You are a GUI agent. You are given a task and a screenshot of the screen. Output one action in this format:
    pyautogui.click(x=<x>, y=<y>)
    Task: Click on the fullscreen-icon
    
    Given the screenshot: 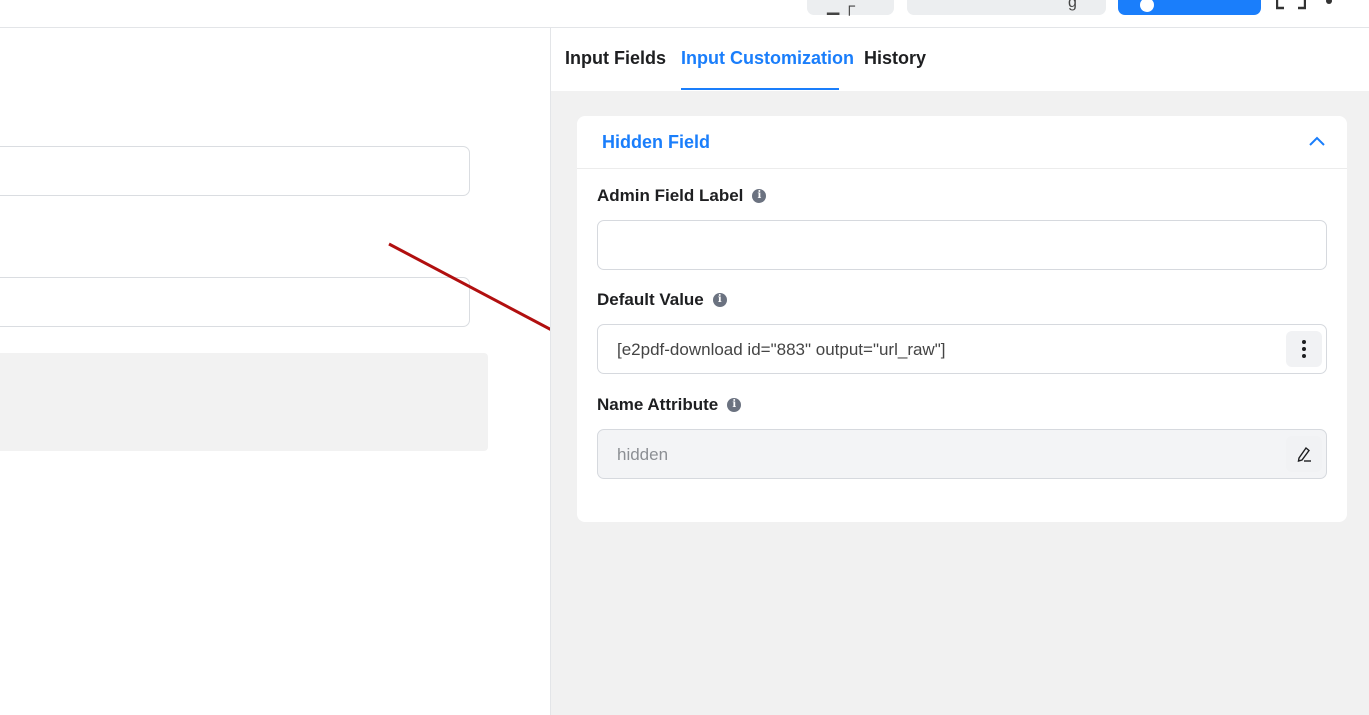 What is the action you would take?
    pyautogui.click(x=1291, y=5)
    